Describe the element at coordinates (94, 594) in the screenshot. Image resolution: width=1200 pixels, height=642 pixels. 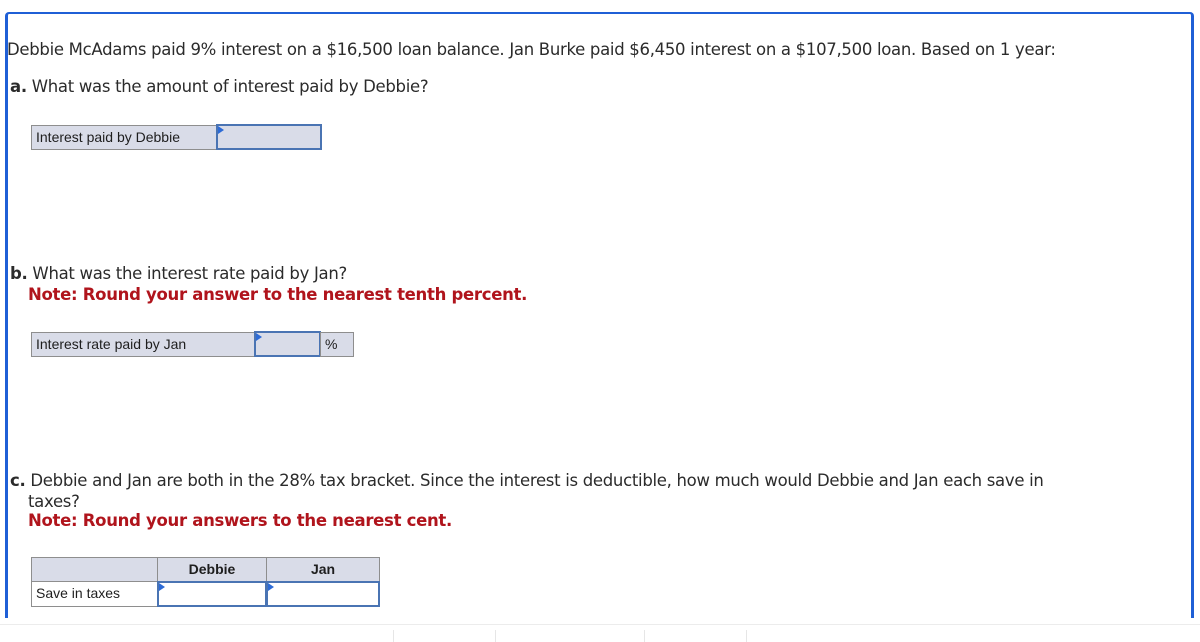
I see `save-in-taxes-label: Save in taxes` at that location.